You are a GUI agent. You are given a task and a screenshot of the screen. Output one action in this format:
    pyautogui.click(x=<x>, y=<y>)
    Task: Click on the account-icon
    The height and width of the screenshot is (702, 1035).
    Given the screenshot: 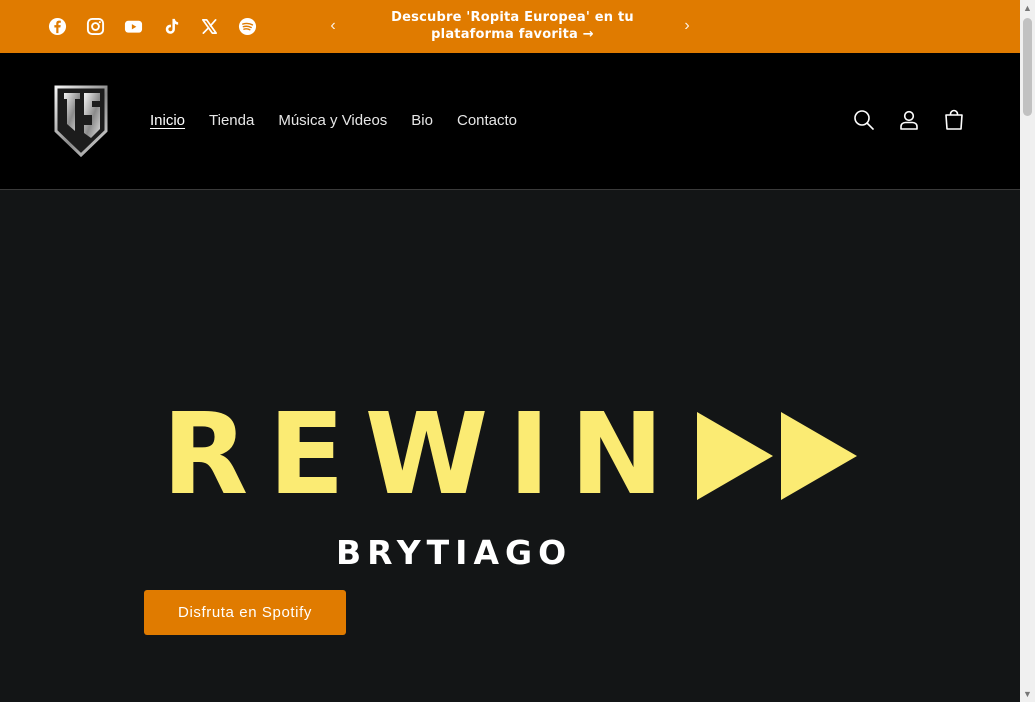 What is the action you would take?
    pyautogui.click(x=909, y=120)
    